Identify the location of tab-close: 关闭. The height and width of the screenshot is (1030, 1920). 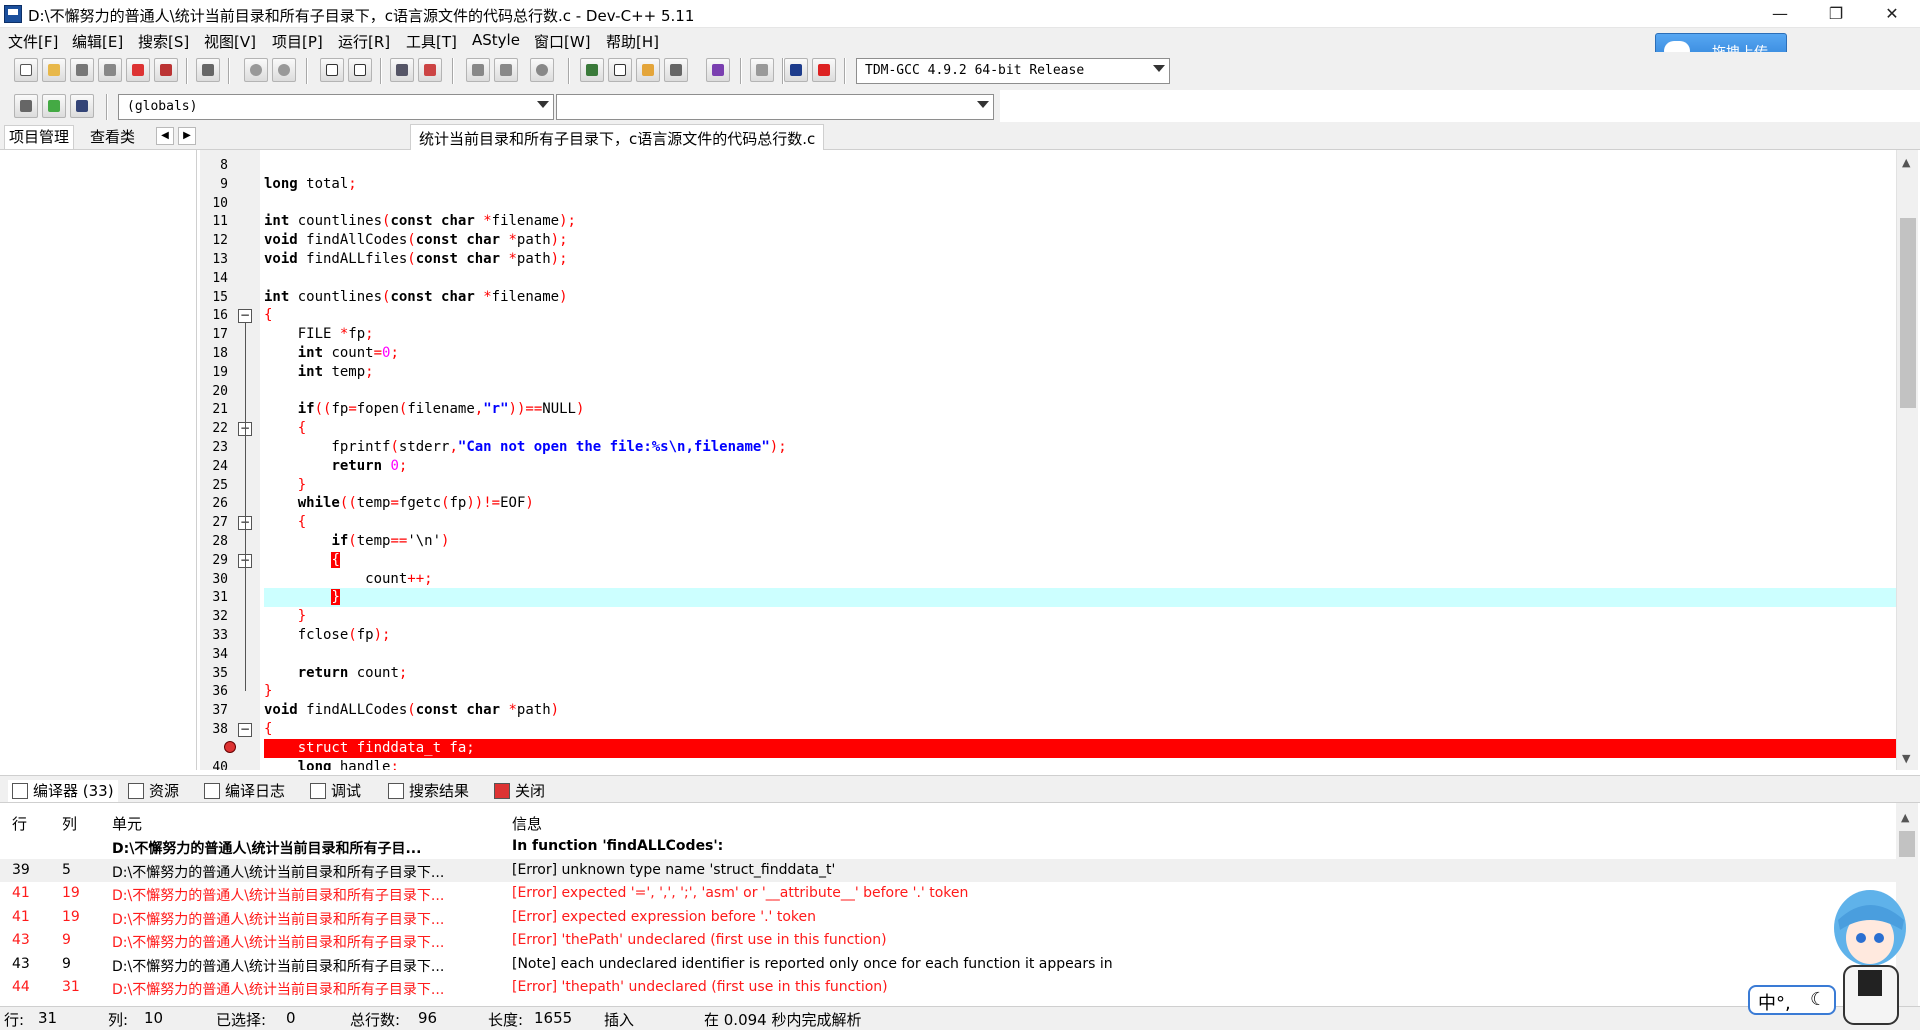
(519, 791).